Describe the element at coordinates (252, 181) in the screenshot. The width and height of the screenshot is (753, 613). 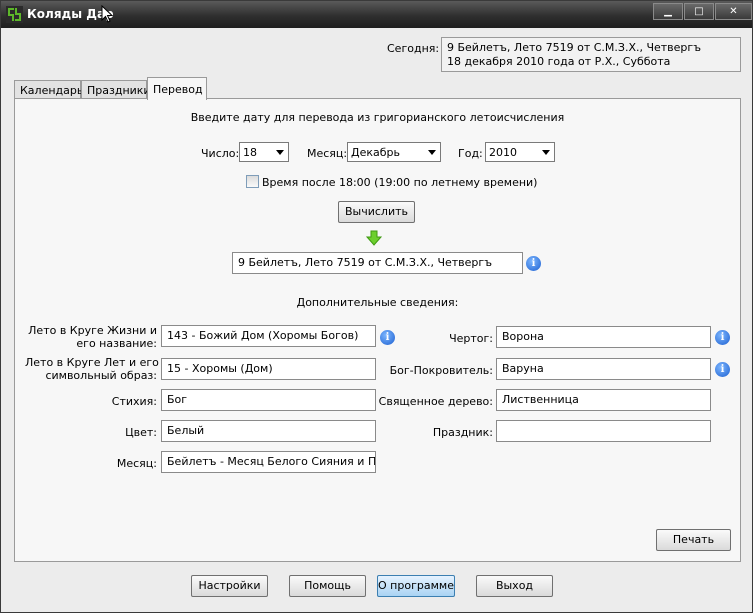
I see `after-18-checkbox` at that location.